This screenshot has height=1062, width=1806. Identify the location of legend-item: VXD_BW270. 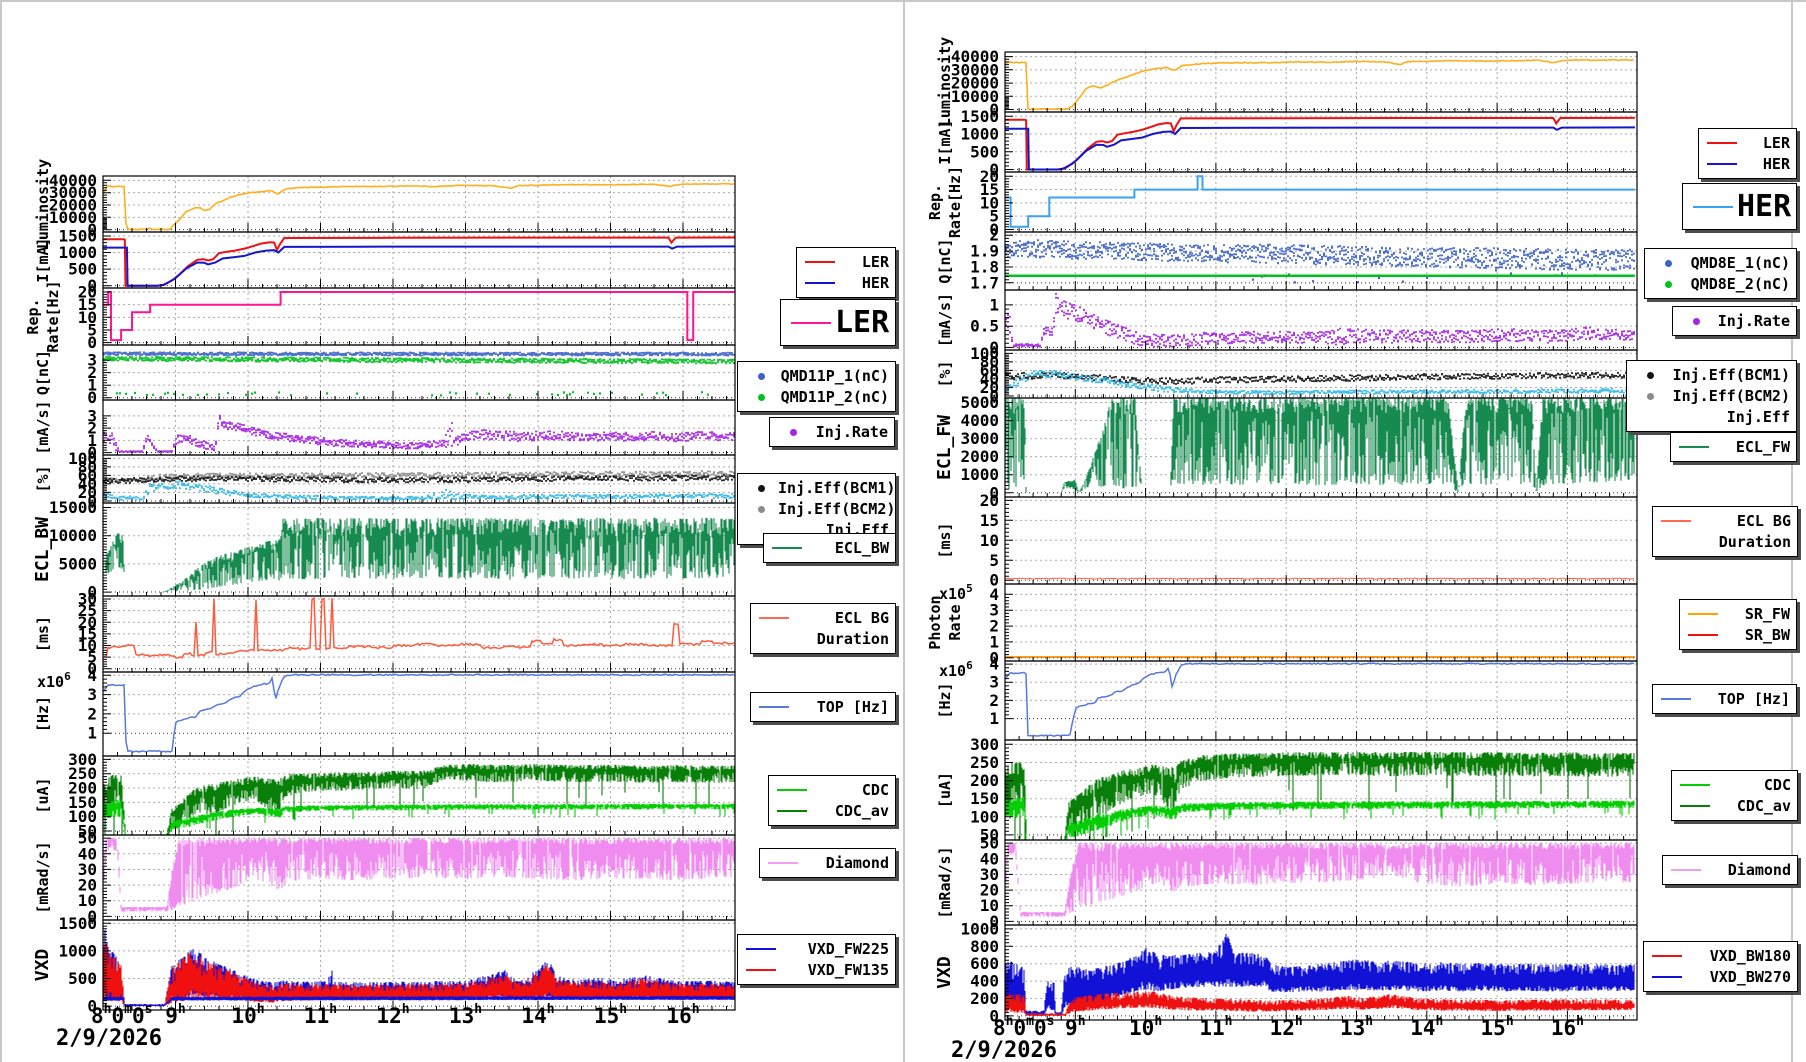
(1720, 977).